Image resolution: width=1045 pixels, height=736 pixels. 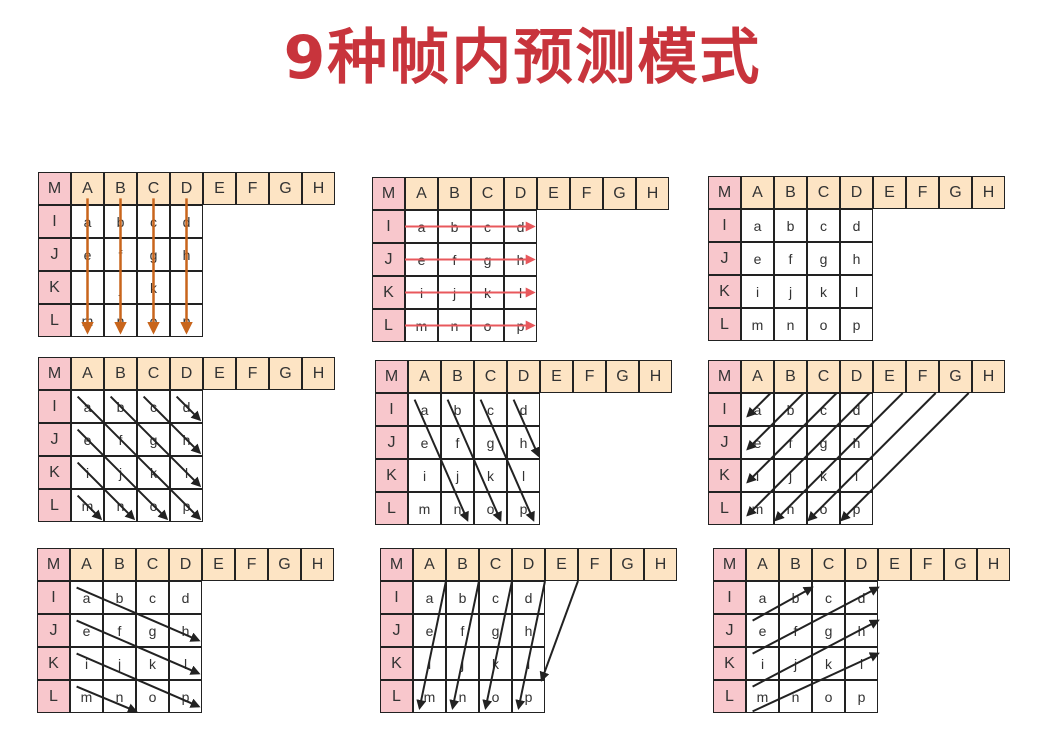 I want to click on mode-horizontal-arrows, so click(x=470, y=276).